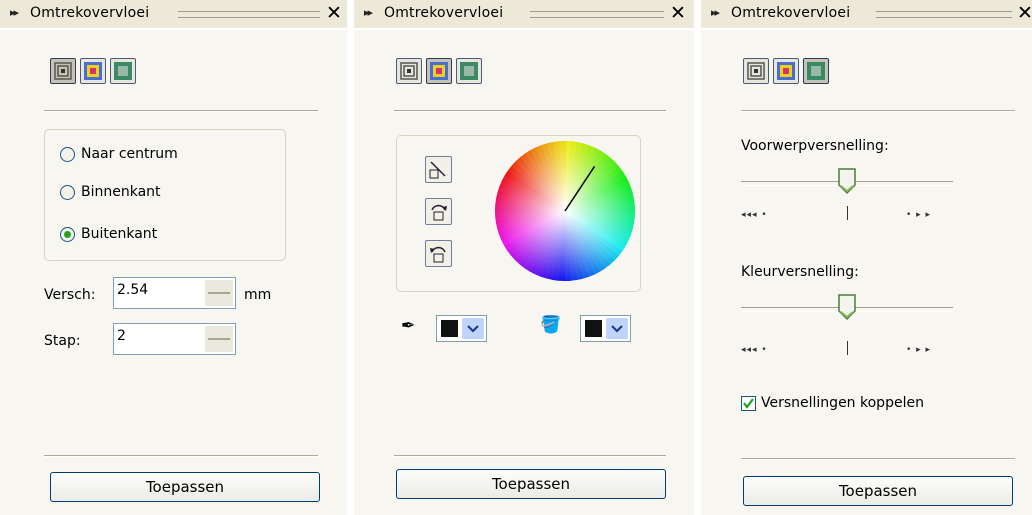 The height and width of the screenshot is (515, 1032). I want to click on outline-pen-icon: ✒, so click(408, 326).